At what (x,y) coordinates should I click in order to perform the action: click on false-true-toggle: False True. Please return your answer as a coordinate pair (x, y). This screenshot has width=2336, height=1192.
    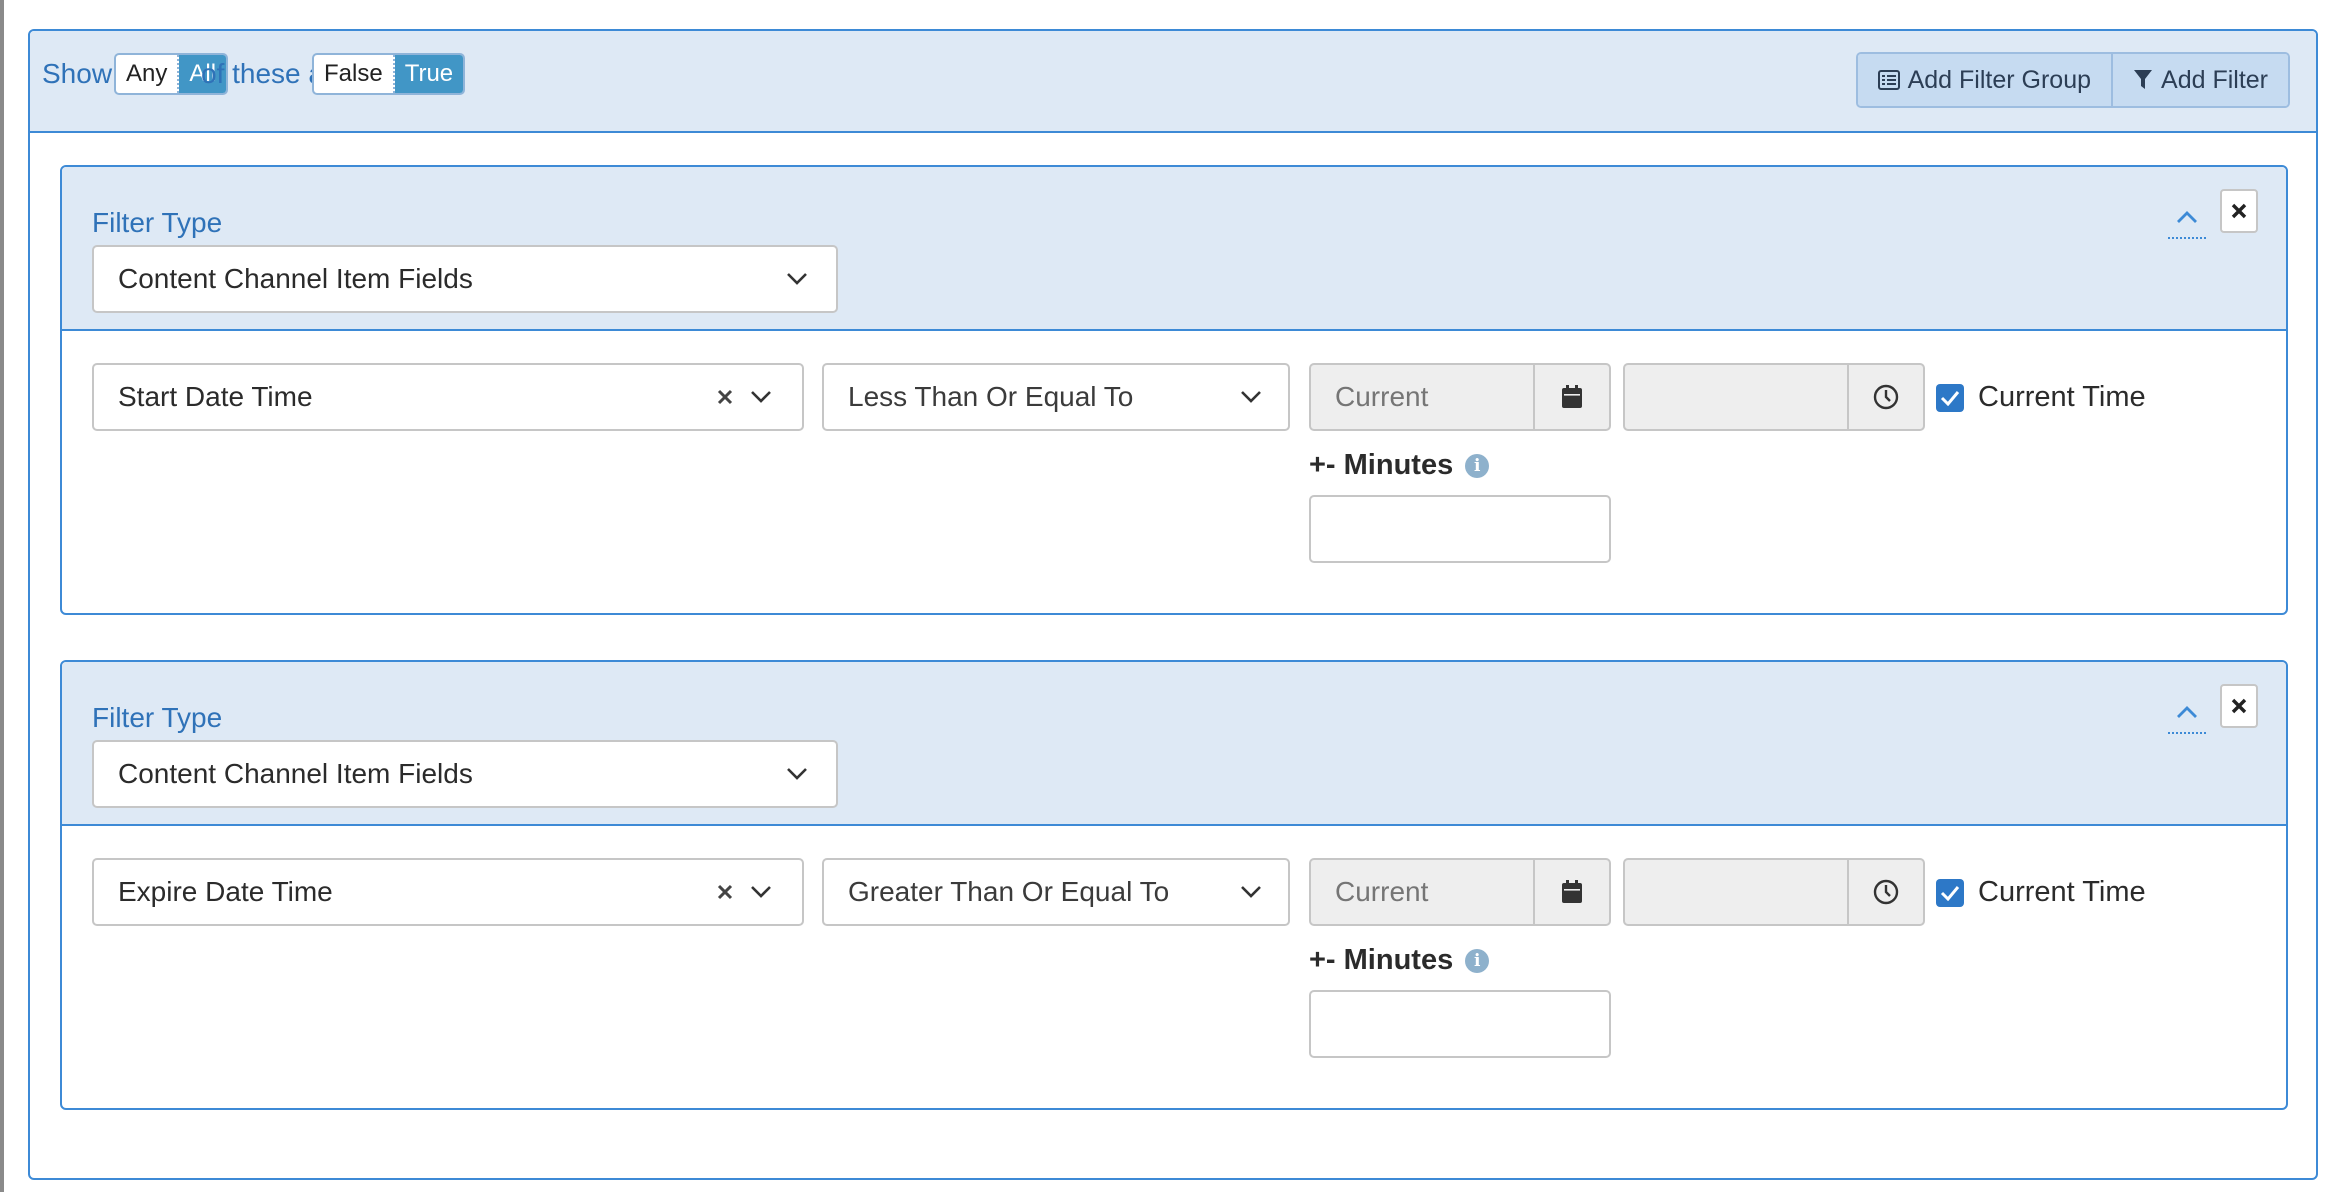
    Looking at the image, I should click on (389, 74).